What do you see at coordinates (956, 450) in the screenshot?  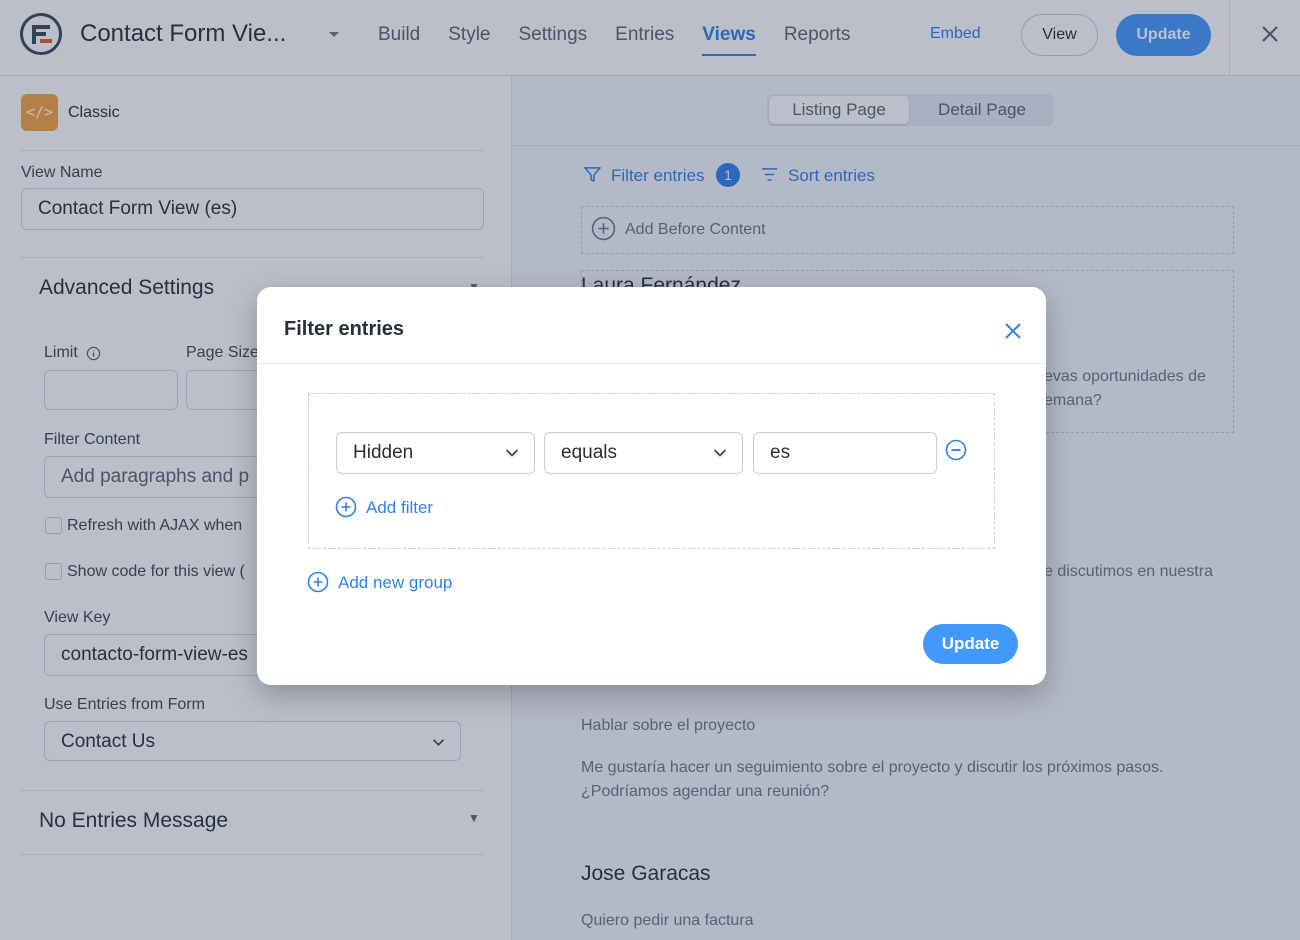 I see `remove-filter-icon` at bounding box center [956, 450].